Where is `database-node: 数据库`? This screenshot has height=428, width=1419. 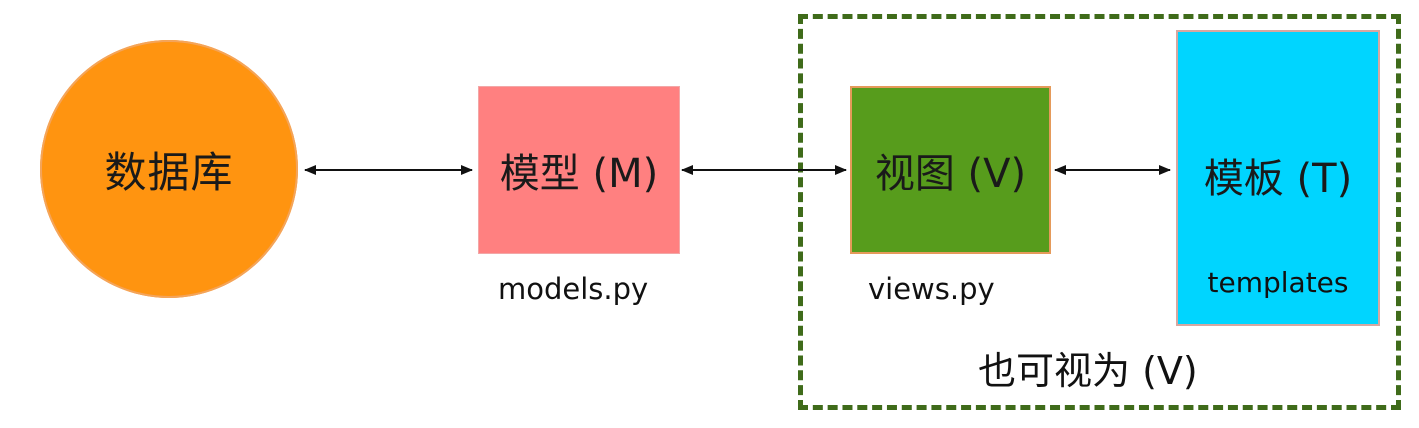 database-node: 数据库 is located at coordinates (169, 169).